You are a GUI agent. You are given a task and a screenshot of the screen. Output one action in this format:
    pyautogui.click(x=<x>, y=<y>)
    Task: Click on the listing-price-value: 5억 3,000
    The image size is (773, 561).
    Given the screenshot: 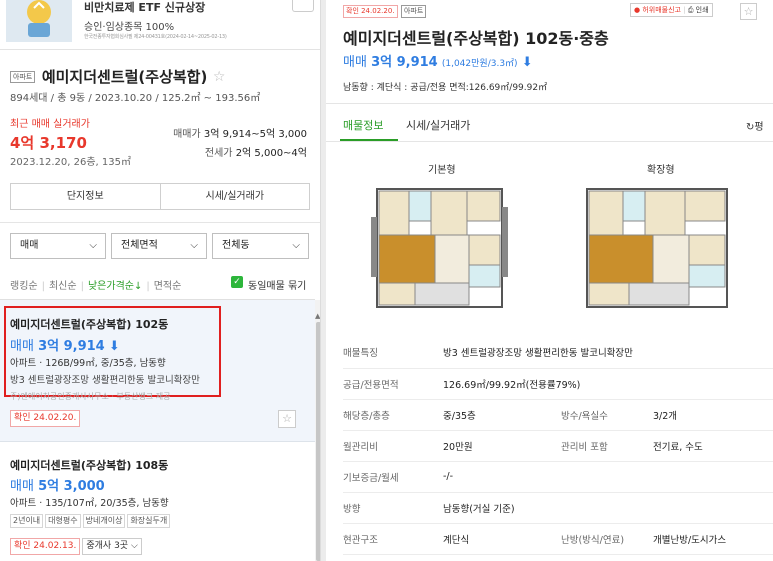 What is the action you would take?
    pyautogui.click(x=71, y=486)
    